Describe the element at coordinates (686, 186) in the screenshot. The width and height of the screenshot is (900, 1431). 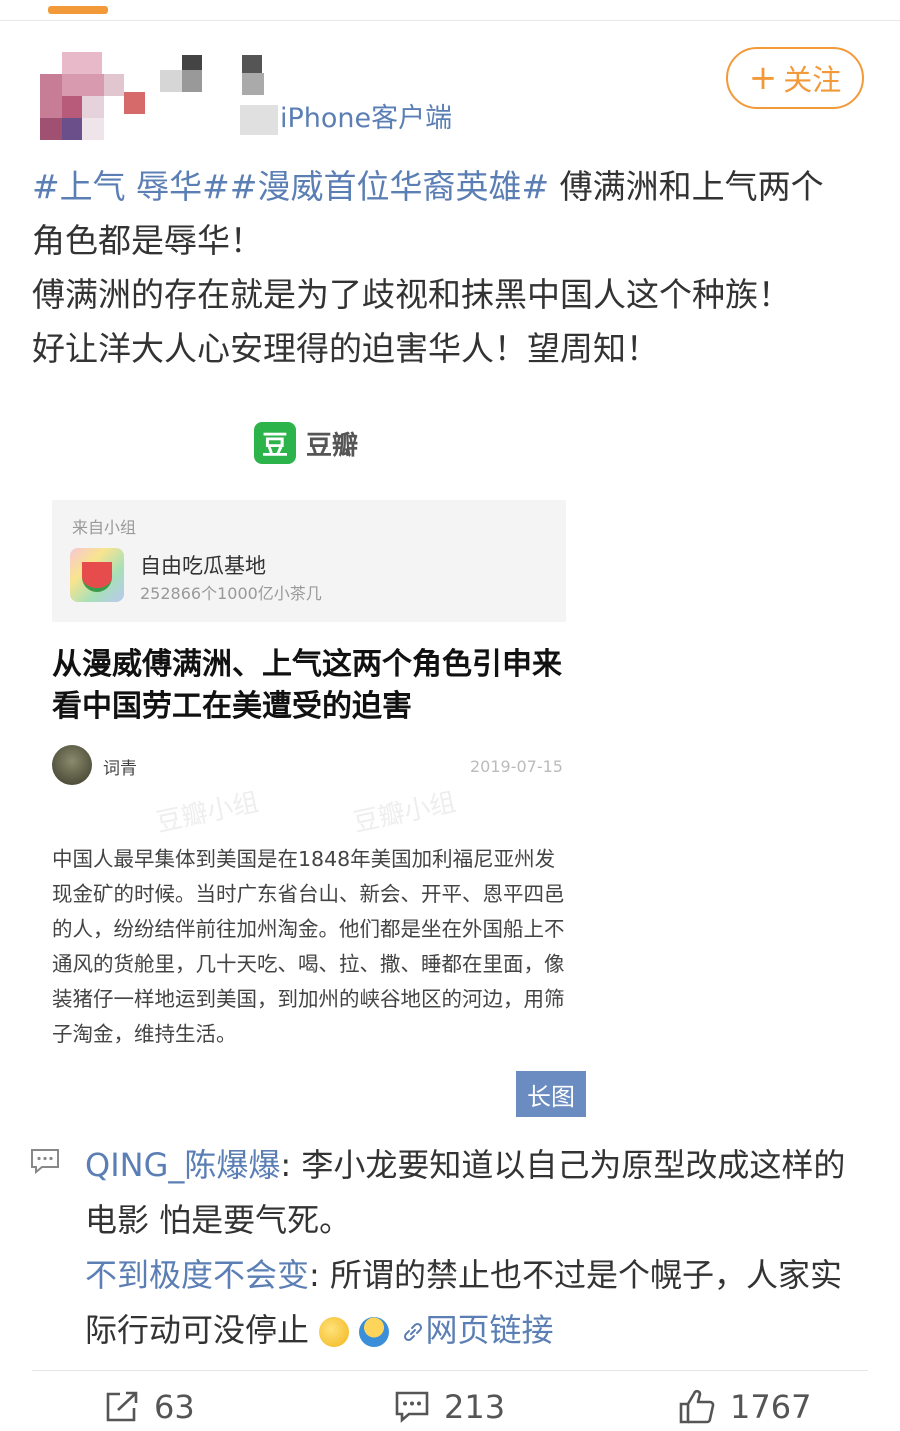
I see `post-line1: 傅满洲和上气两个` at that location.